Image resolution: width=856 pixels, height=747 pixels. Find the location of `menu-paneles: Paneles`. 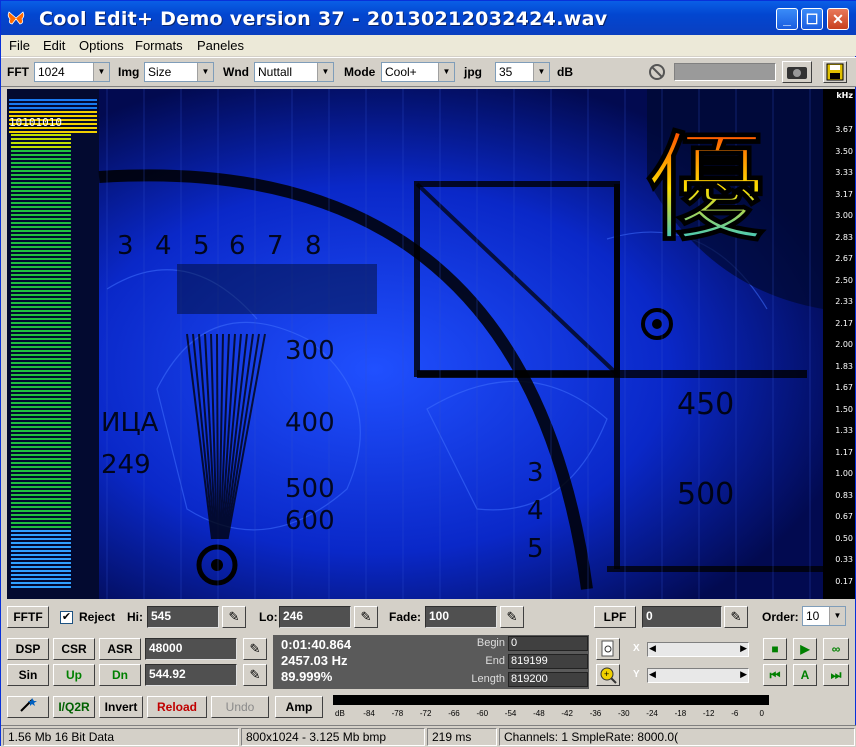

menu-paneles: Paneles is located at coordinates (220, 45).